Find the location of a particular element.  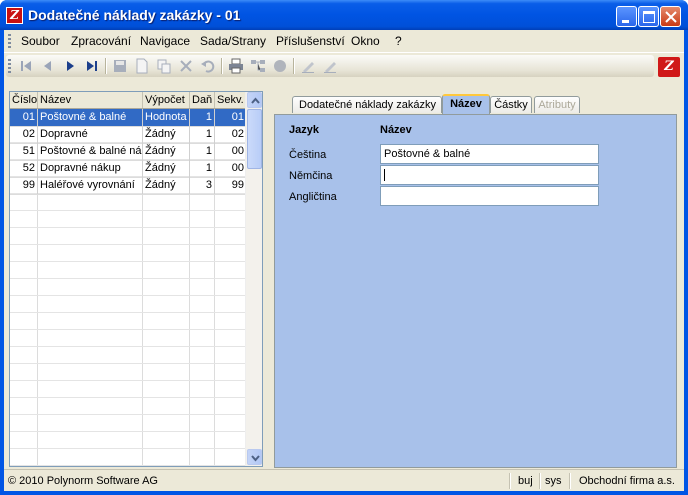

toolbar is located at coordinates (344, 66).